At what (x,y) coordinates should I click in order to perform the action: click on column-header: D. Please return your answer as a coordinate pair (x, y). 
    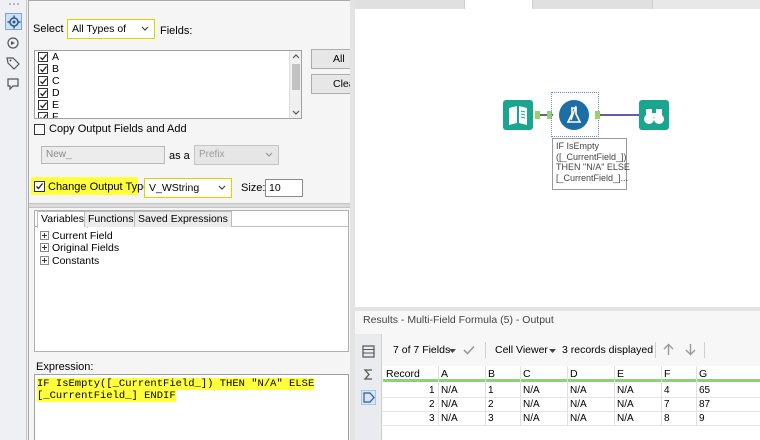
    Looking at the image, I should click on (574, 374).